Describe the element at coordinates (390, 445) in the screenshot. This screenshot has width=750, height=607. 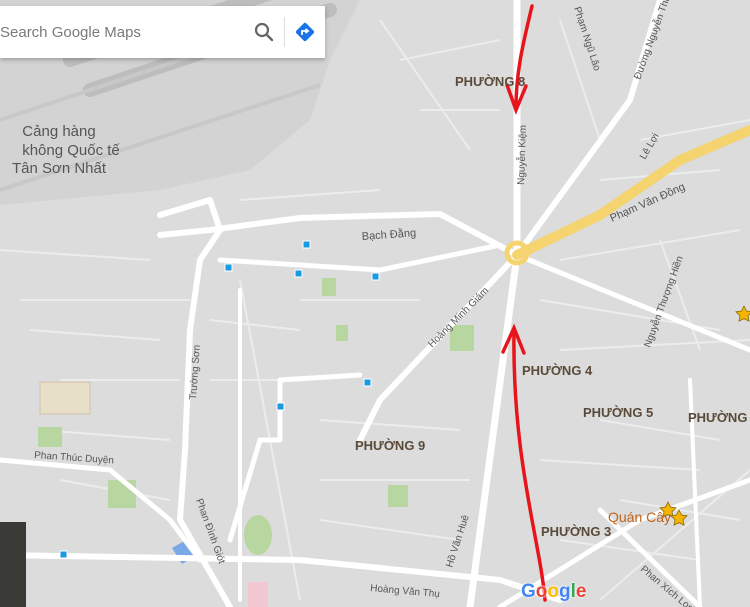
I see `ward-9-label: PHƯỜNG 9` at that location.